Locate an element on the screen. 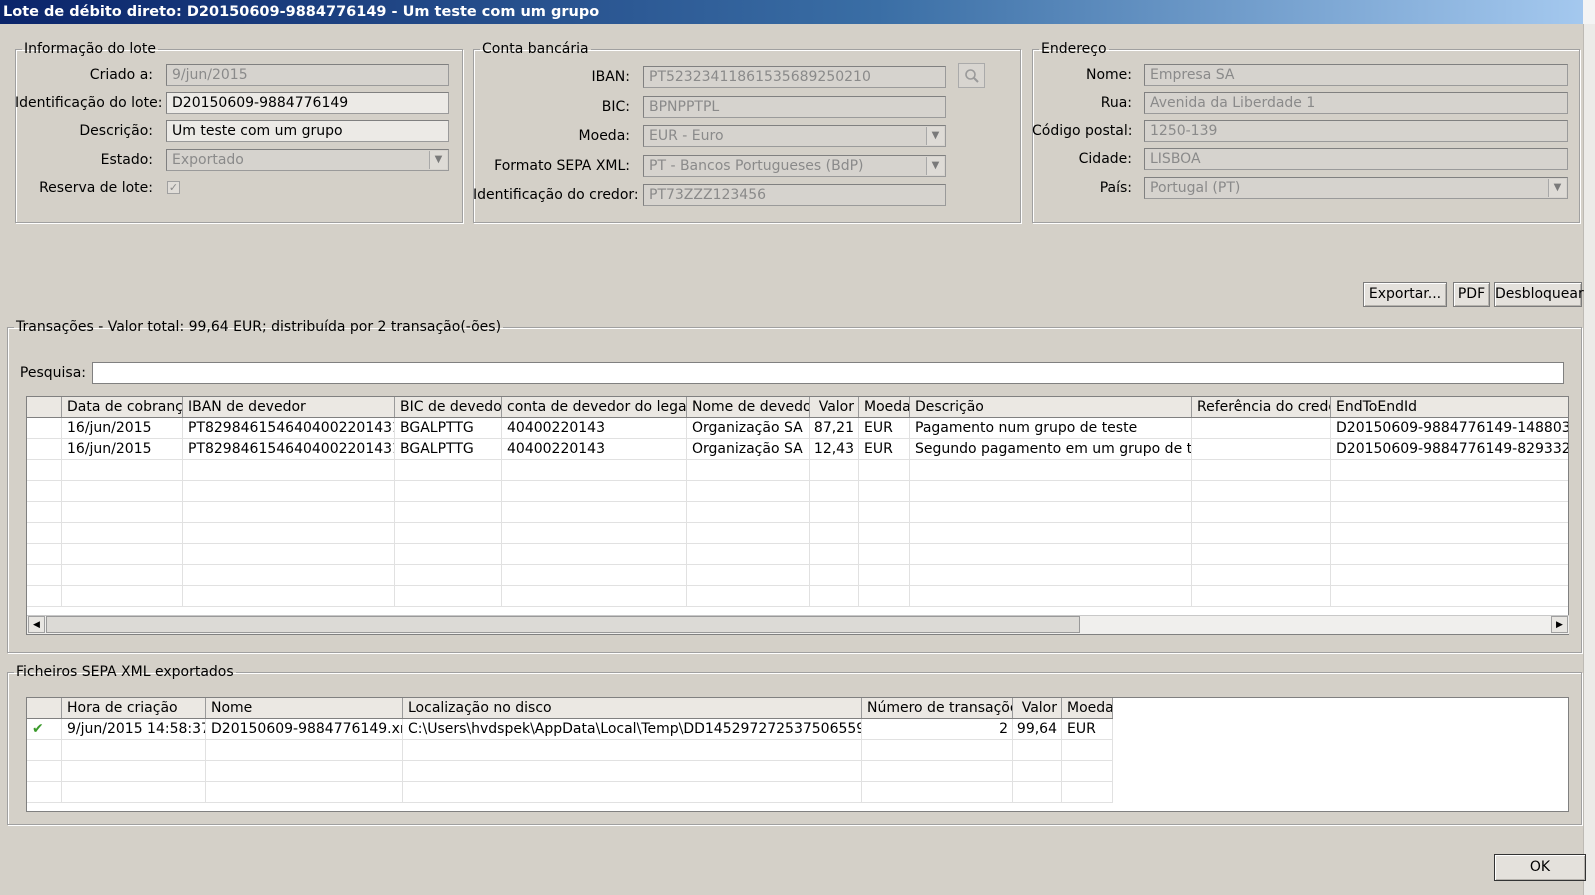 The height and width of the screenshot is (895, 1595). column-header: IBAN de devedor is located at coordinates (289, 407).